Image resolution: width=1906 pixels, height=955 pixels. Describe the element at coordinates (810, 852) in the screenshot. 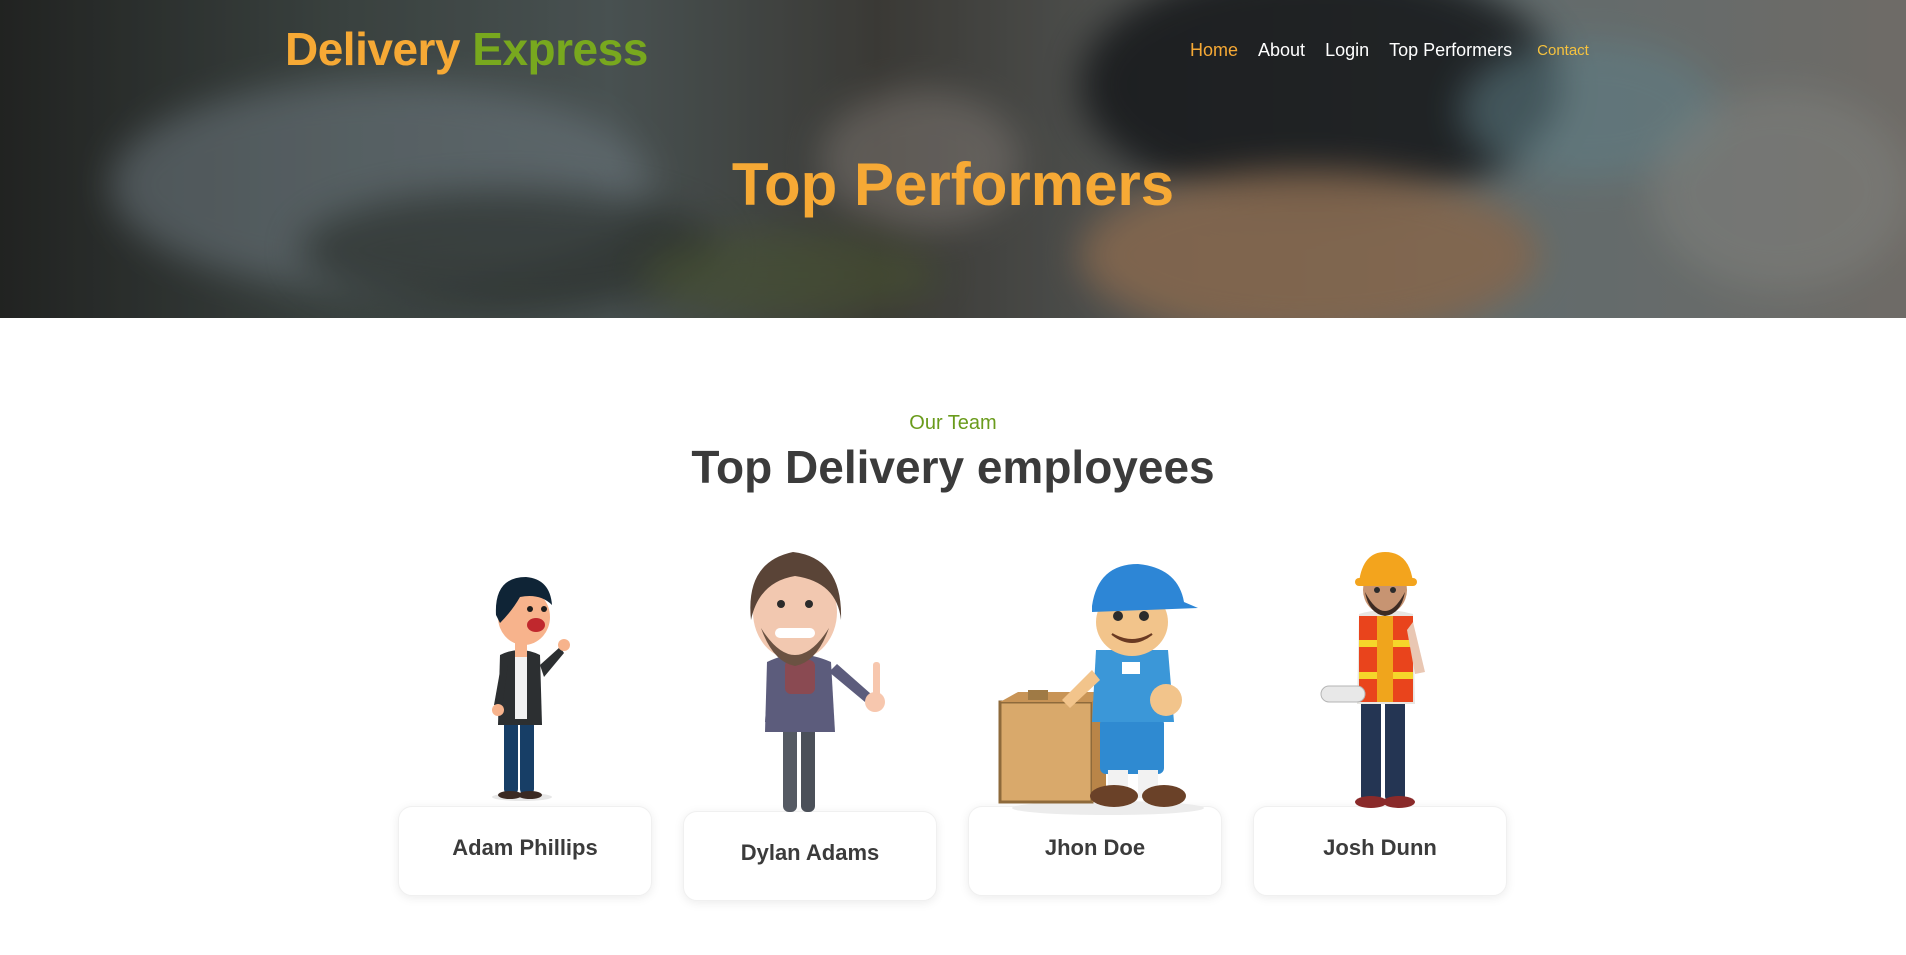

I see `team-member-name: Dylan Adams` at that location.